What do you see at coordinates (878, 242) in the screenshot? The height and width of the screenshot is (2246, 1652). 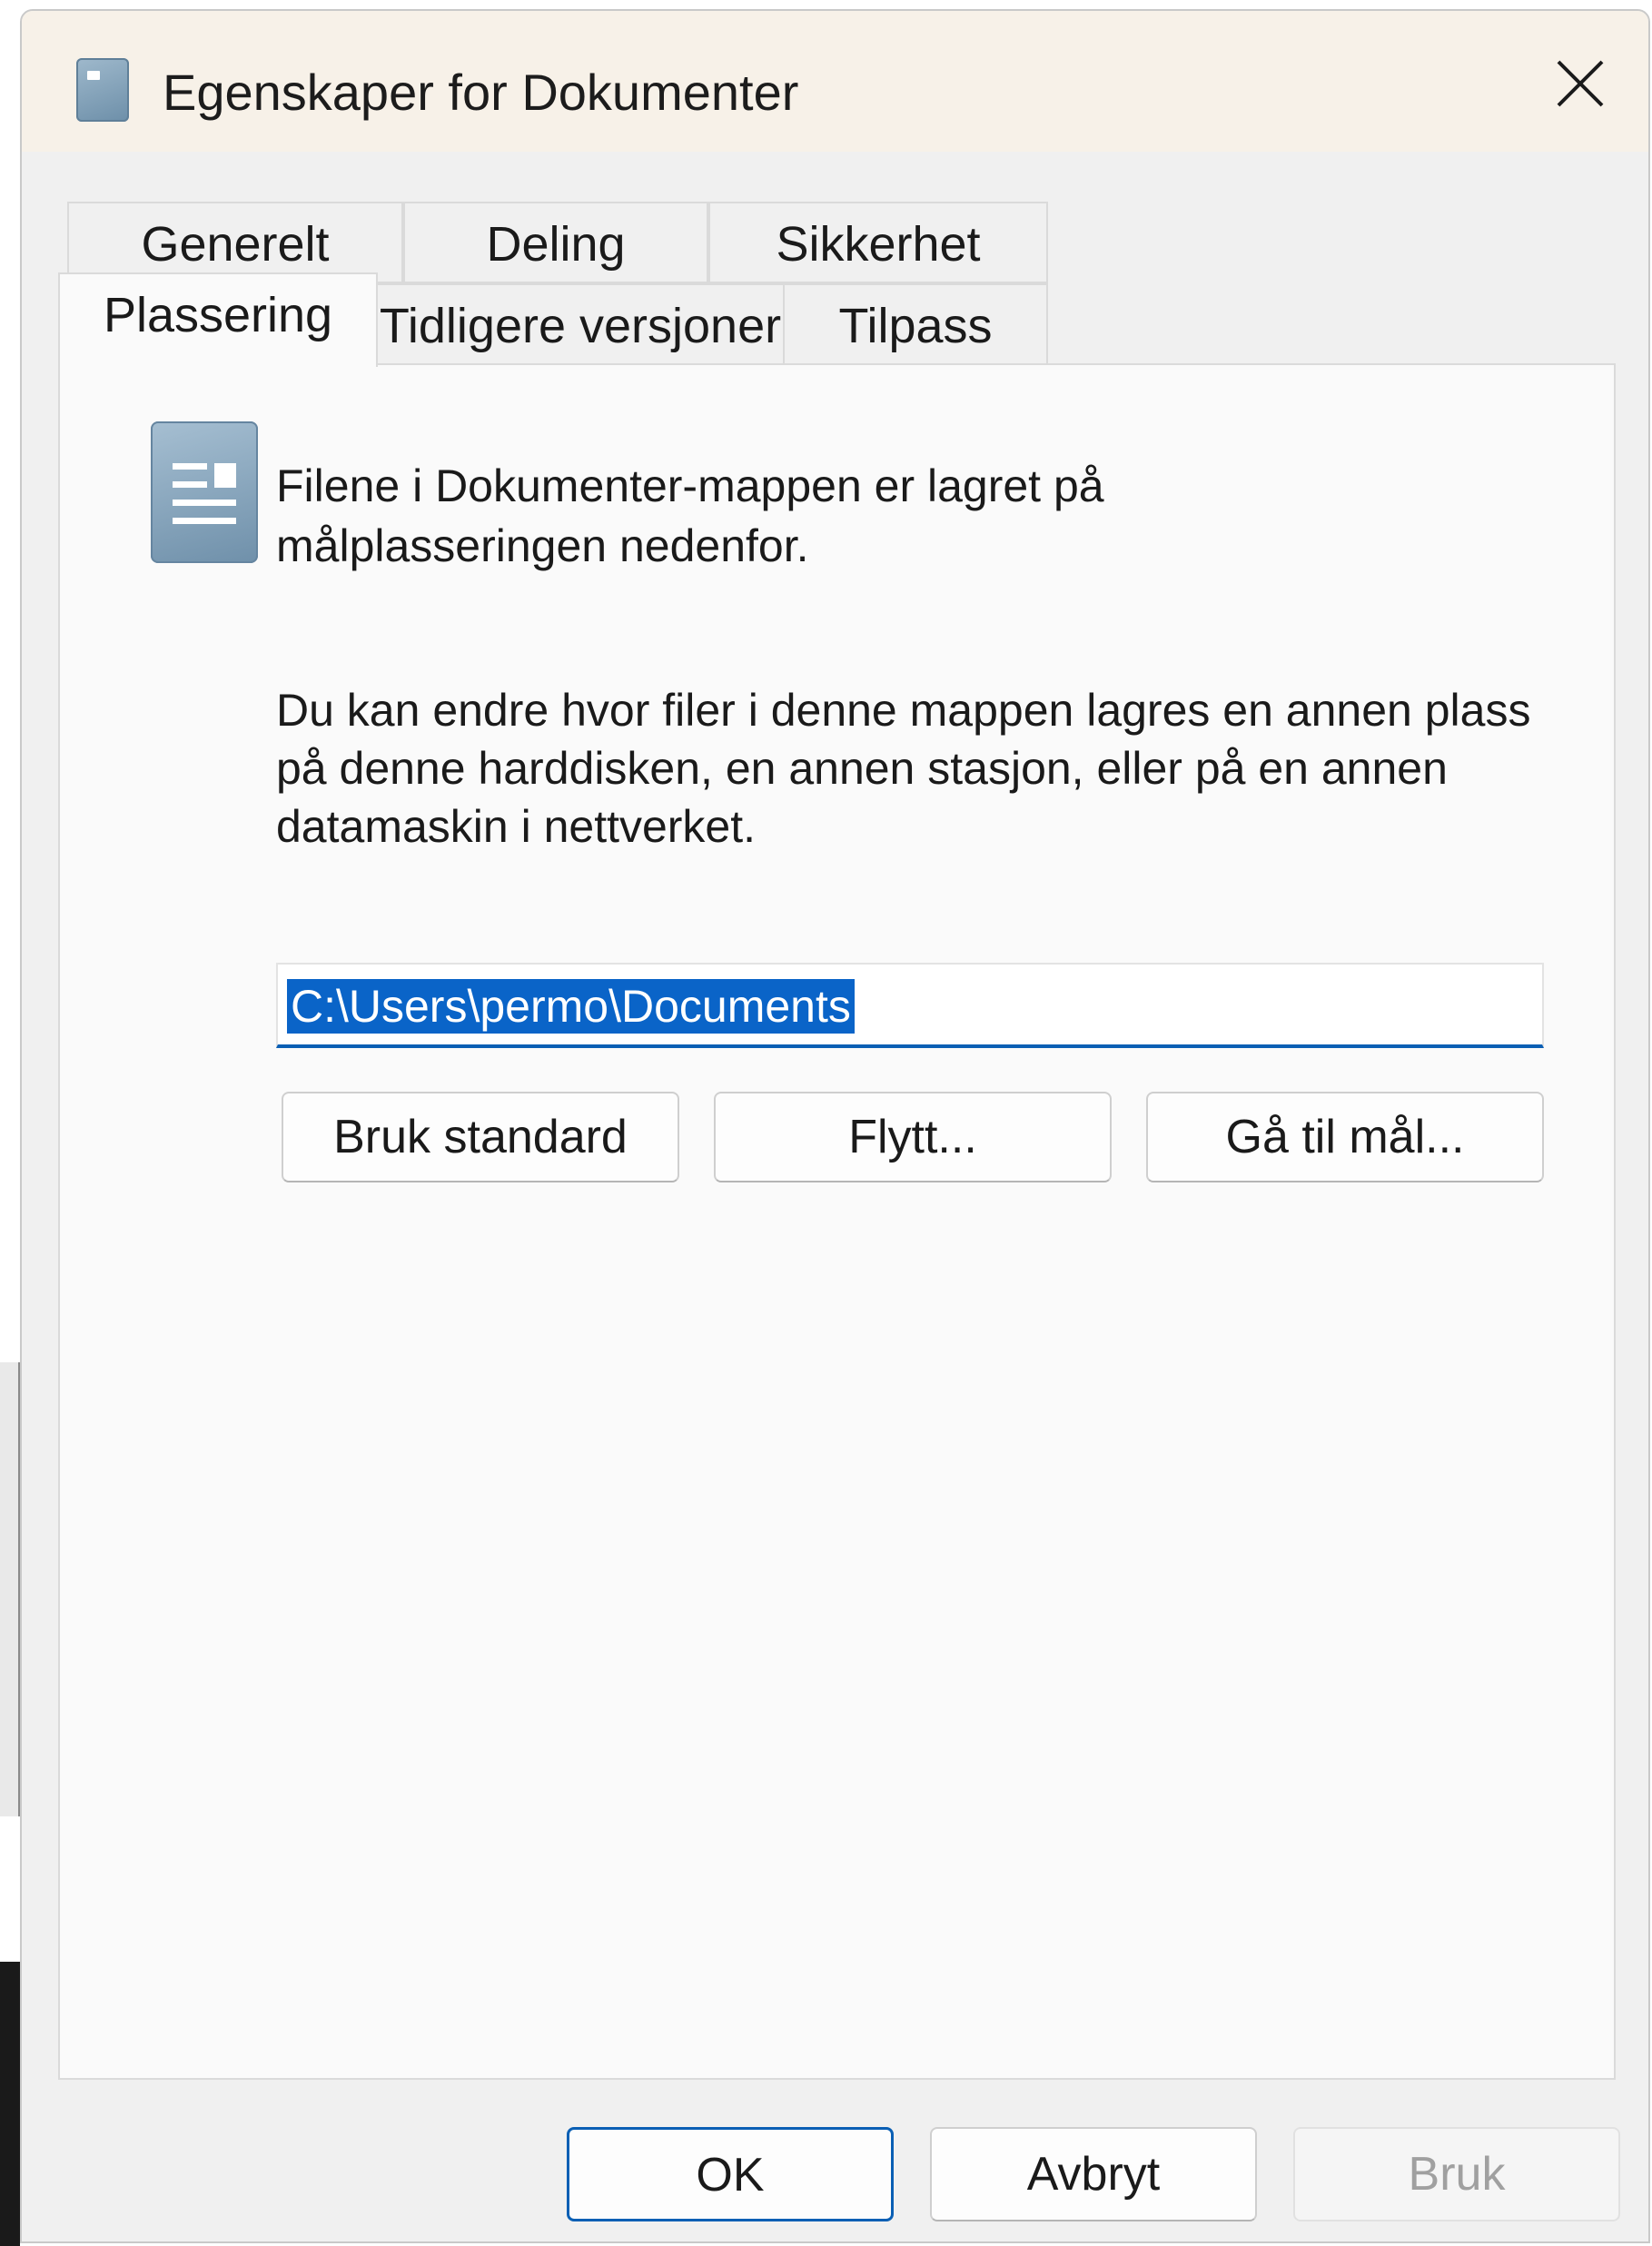 I see `tab-sikkerhet: Sikkerhet` at bounding box center [878, 242].